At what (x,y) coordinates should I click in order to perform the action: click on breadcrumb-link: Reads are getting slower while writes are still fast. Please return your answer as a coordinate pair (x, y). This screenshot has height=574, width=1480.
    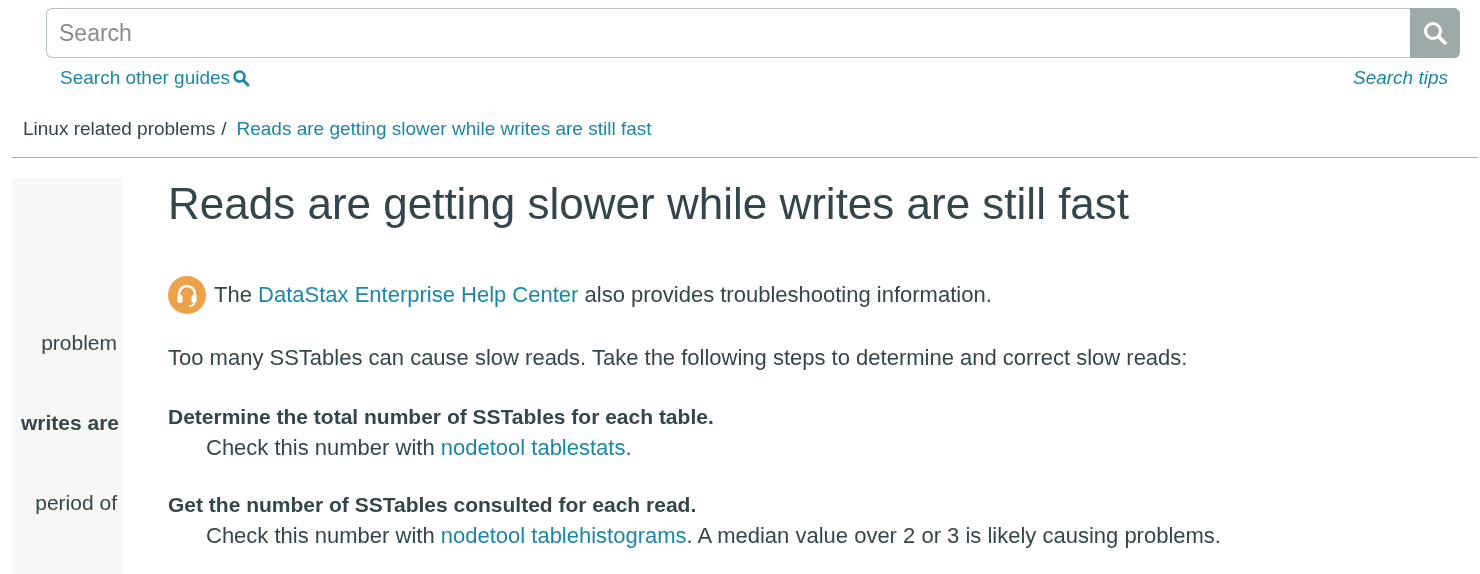
    Looking at the image, I should click on (444, 128).